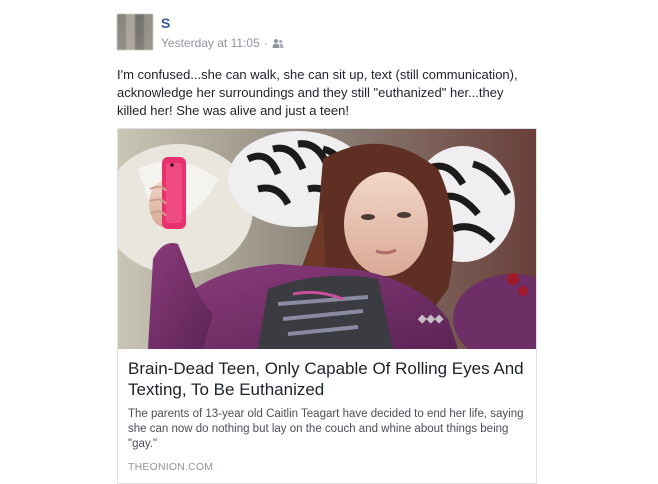 The width and height of the screenshot is (658, 484). I want to click on post-timestamp: Yesterday at 11:05, so click(210, 43).